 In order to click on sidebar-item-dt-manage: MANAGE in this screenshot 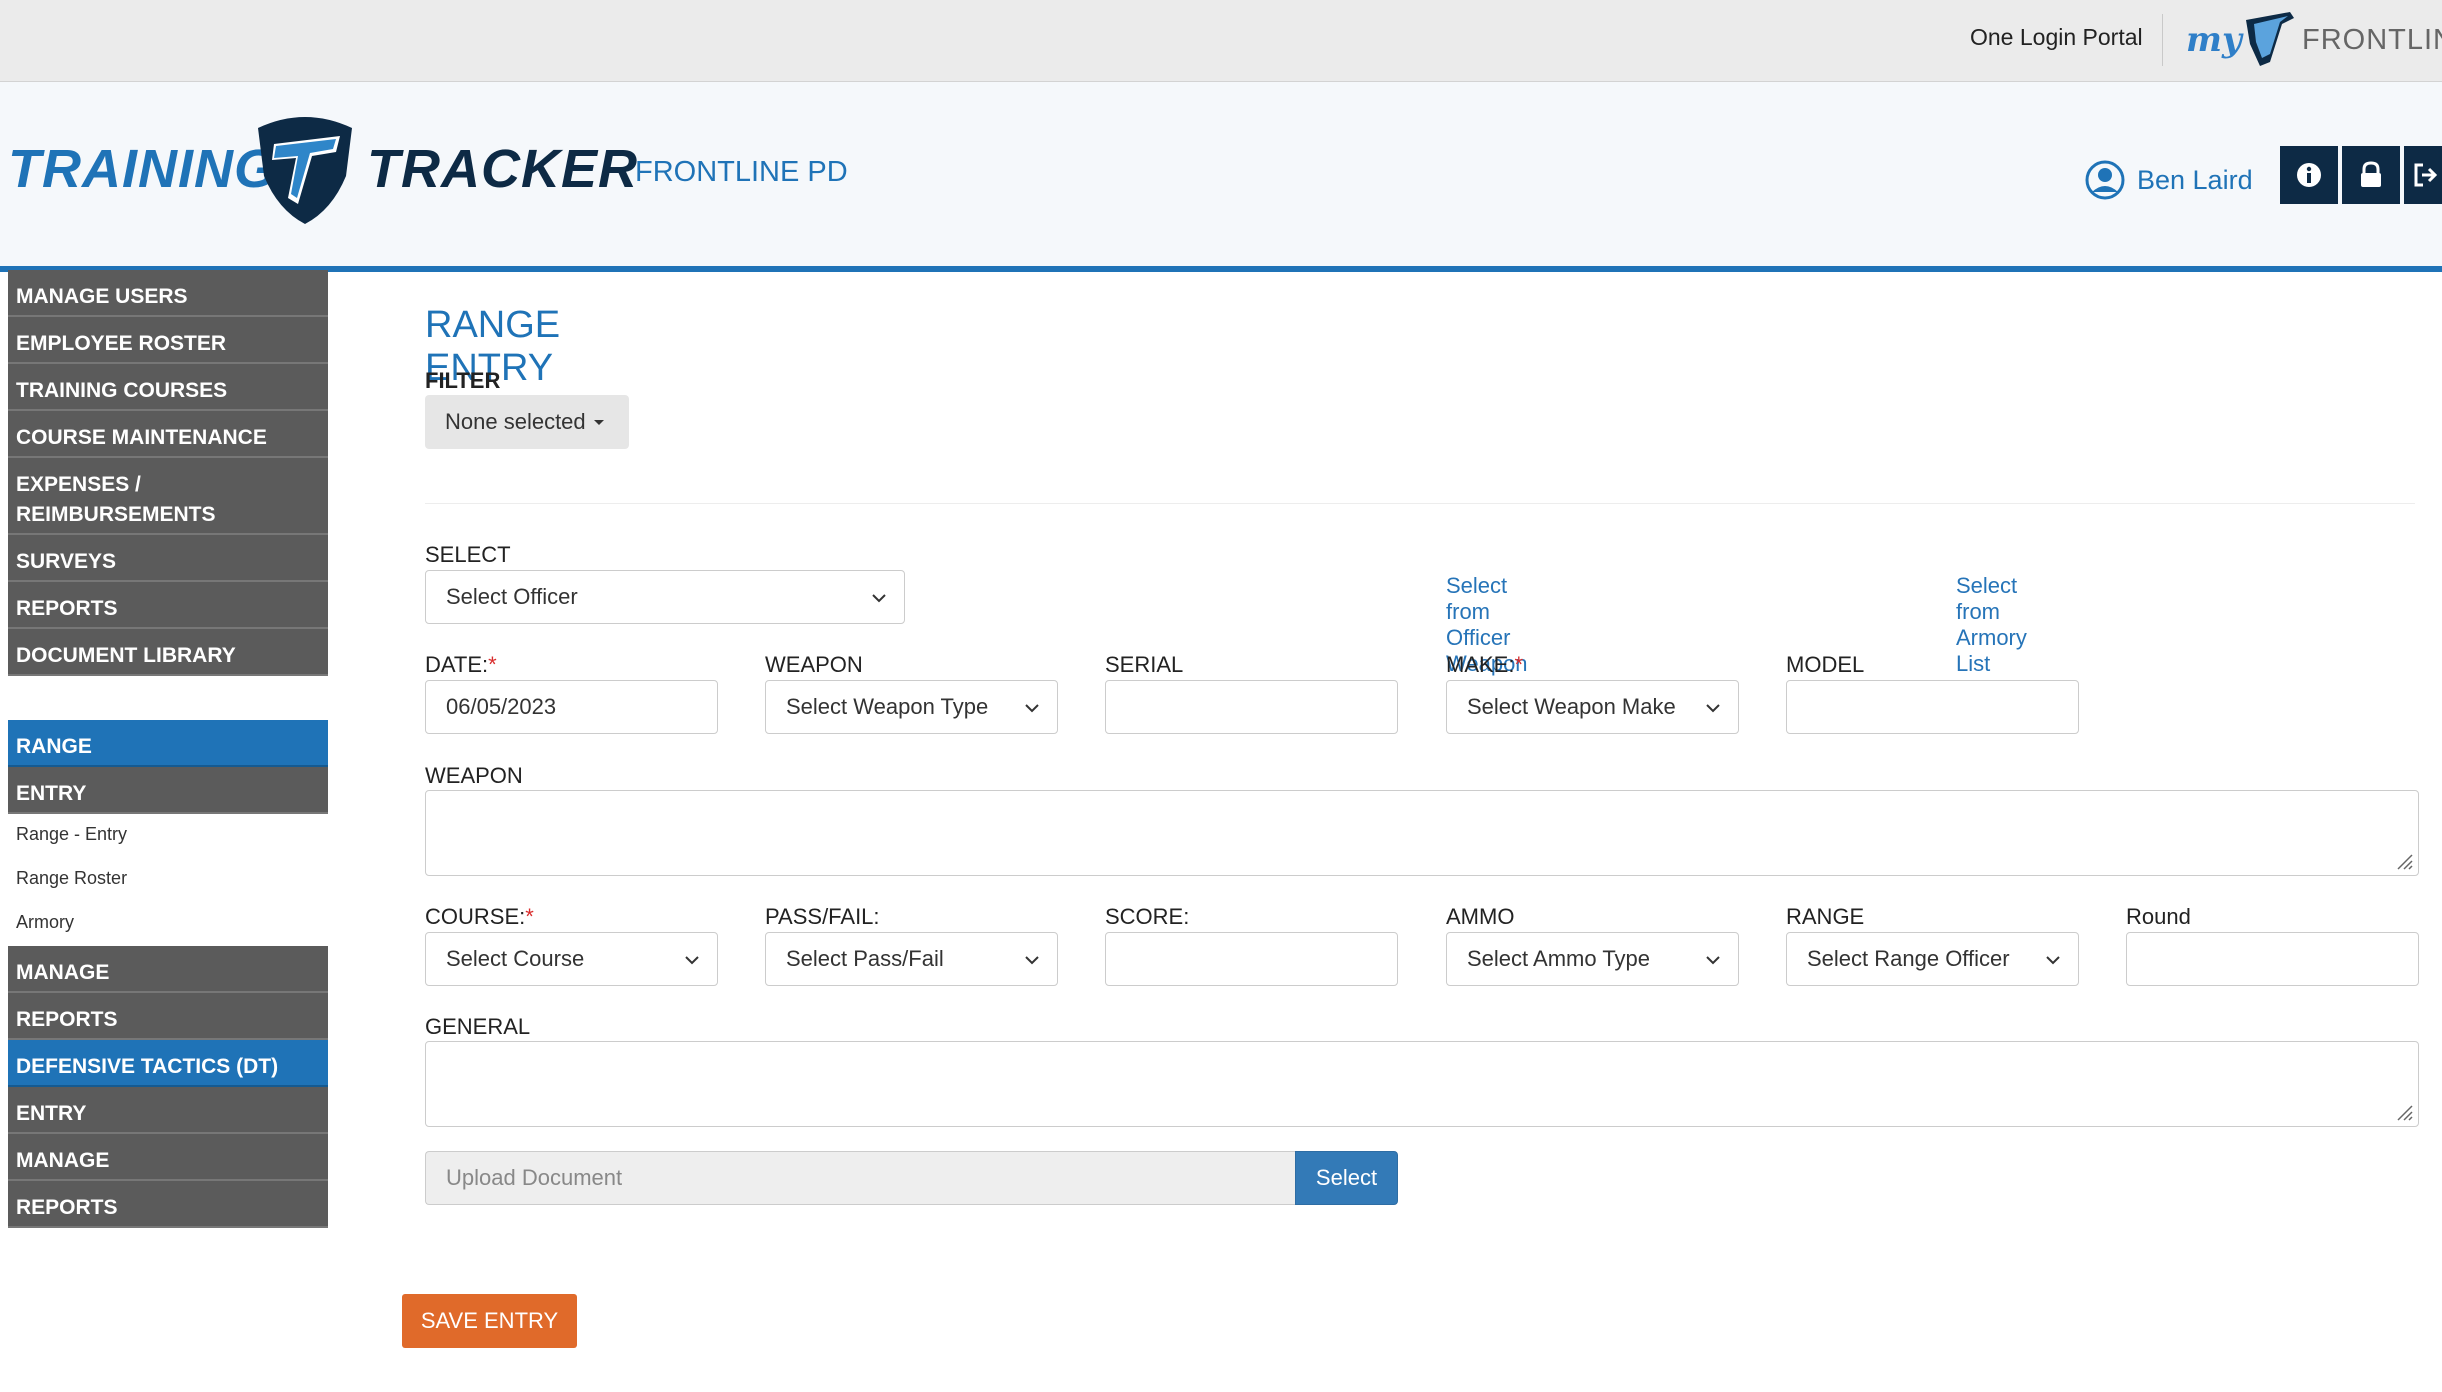, I will do `click(168, 1157)`.